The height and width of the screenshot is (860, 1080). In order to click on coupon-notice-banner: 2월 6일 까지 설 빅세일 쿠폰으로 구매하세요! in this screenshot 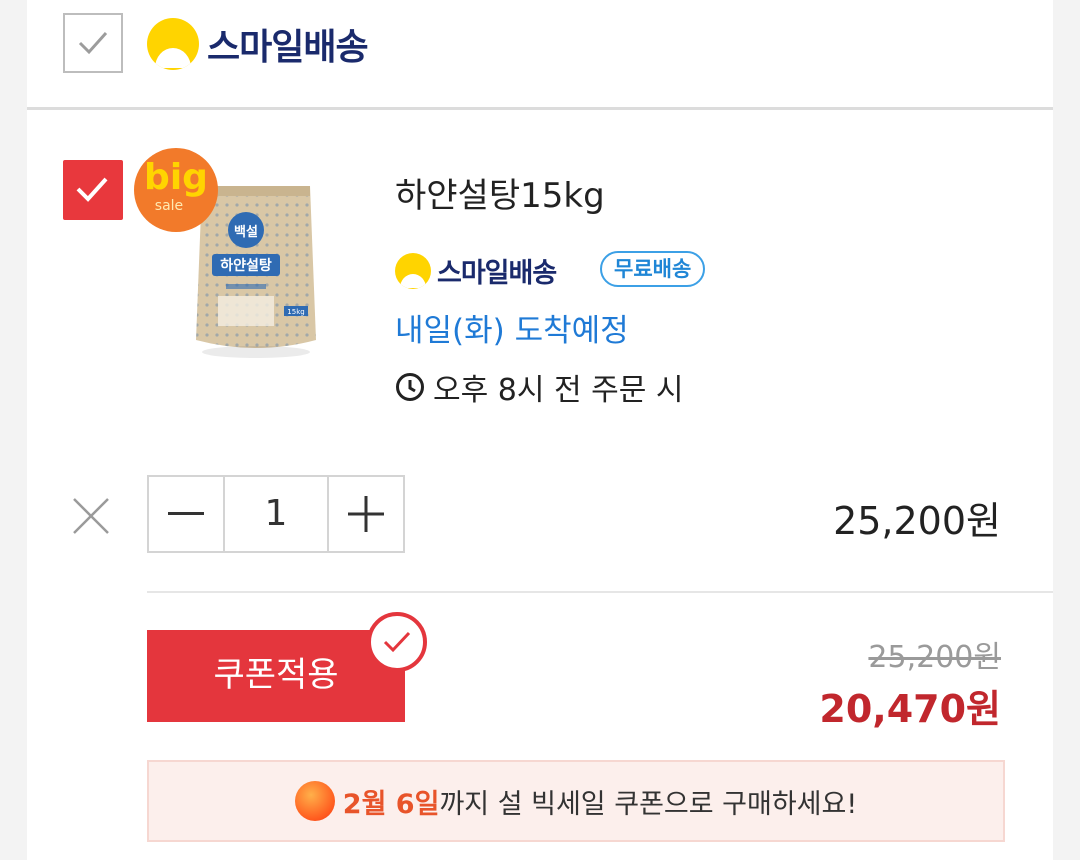, I will do `click(576, 801)`.